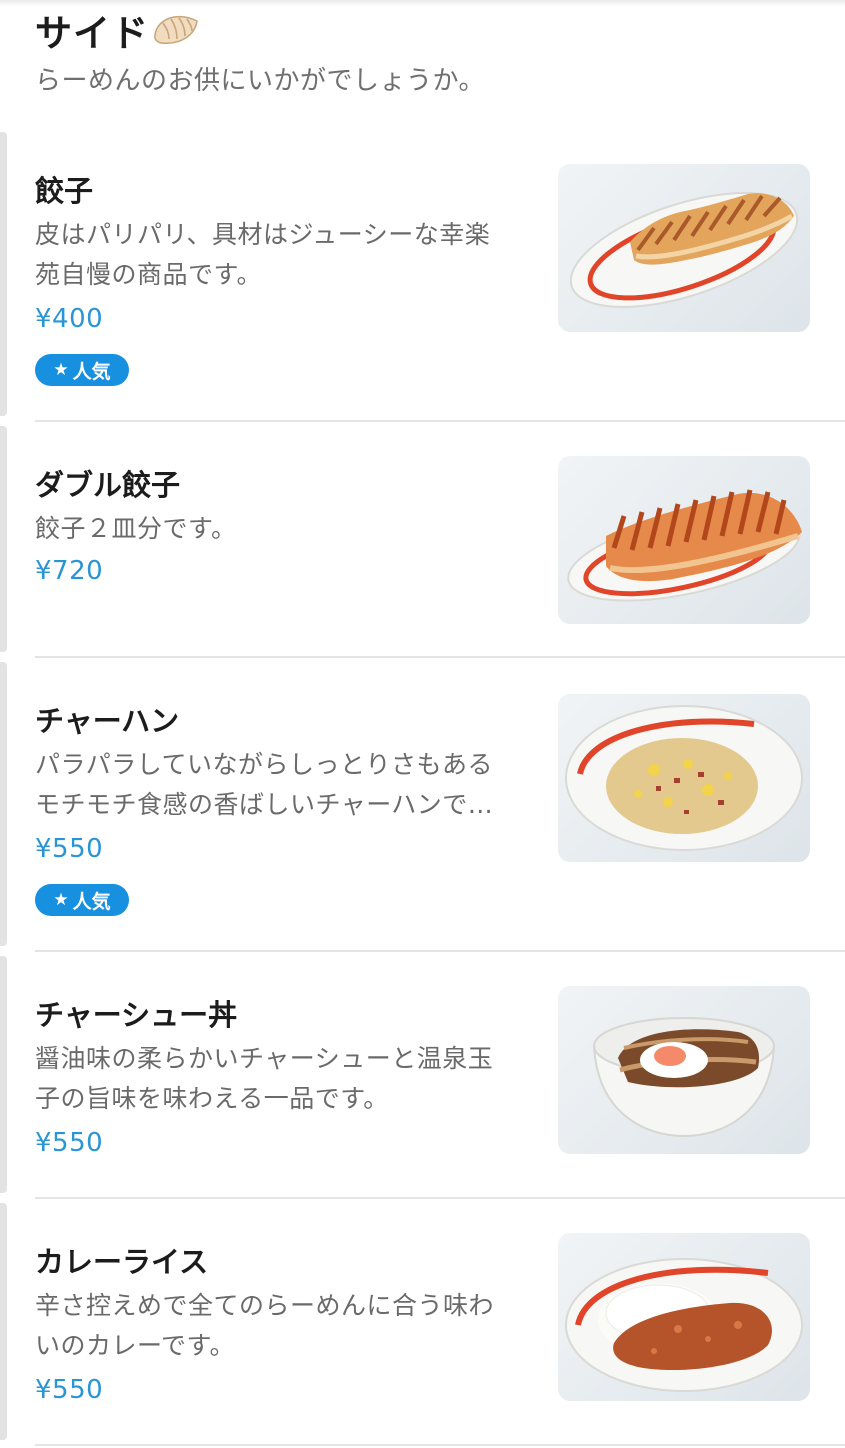  I want to click on item-description: 辛さ控えめで全てのらーめんに合う味わ いのカレーです。, so click(285, 1326).